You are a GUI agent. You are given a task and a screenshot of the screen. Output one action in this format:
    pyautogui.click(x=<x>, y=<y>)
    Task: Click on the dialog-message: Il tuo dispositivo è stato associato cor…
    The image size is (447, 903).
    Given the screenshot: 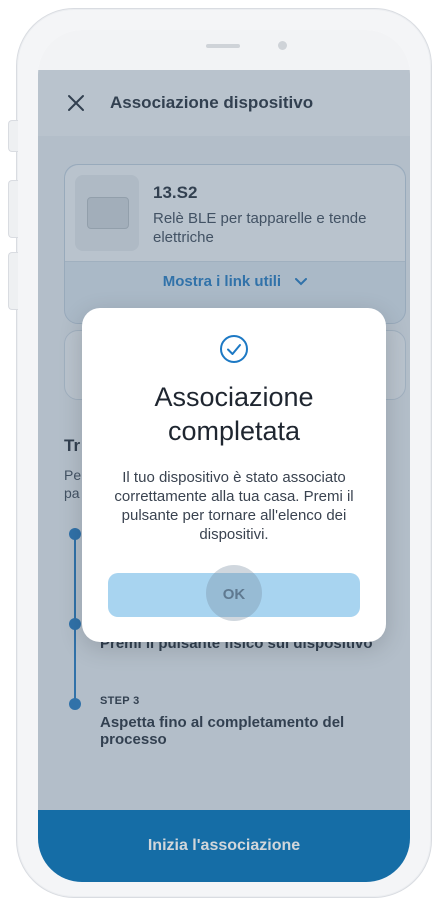 What is the action you would take?
    pyautogui.click(x=234, y=506)
    